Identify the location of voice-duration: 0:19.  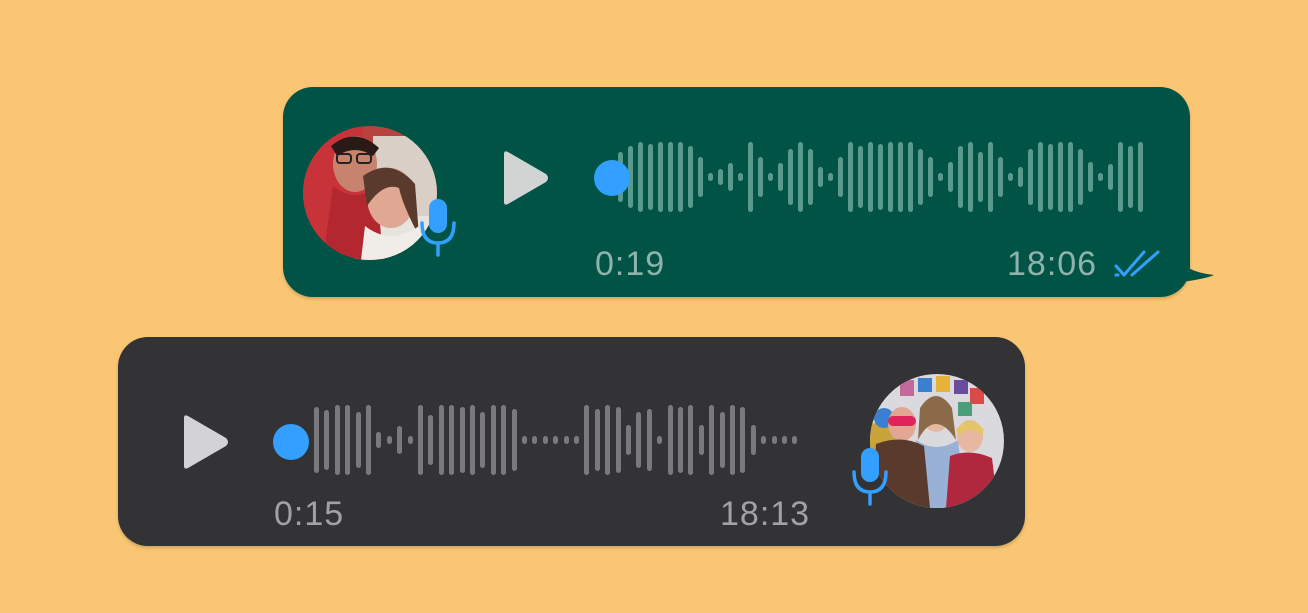
(630, 264).